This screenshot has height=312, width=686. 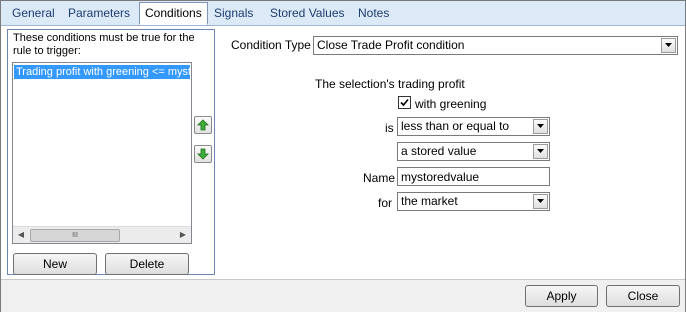 I want to click on name-input, so click(x=473, y=176).